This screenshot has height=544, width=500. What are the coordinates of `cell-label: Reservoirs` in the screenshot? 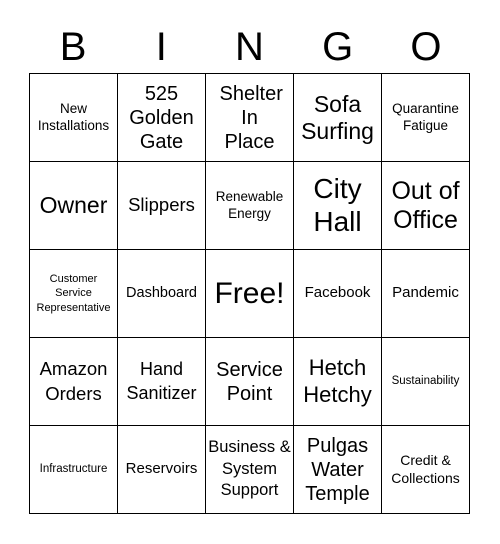 It's located at (161, 469).